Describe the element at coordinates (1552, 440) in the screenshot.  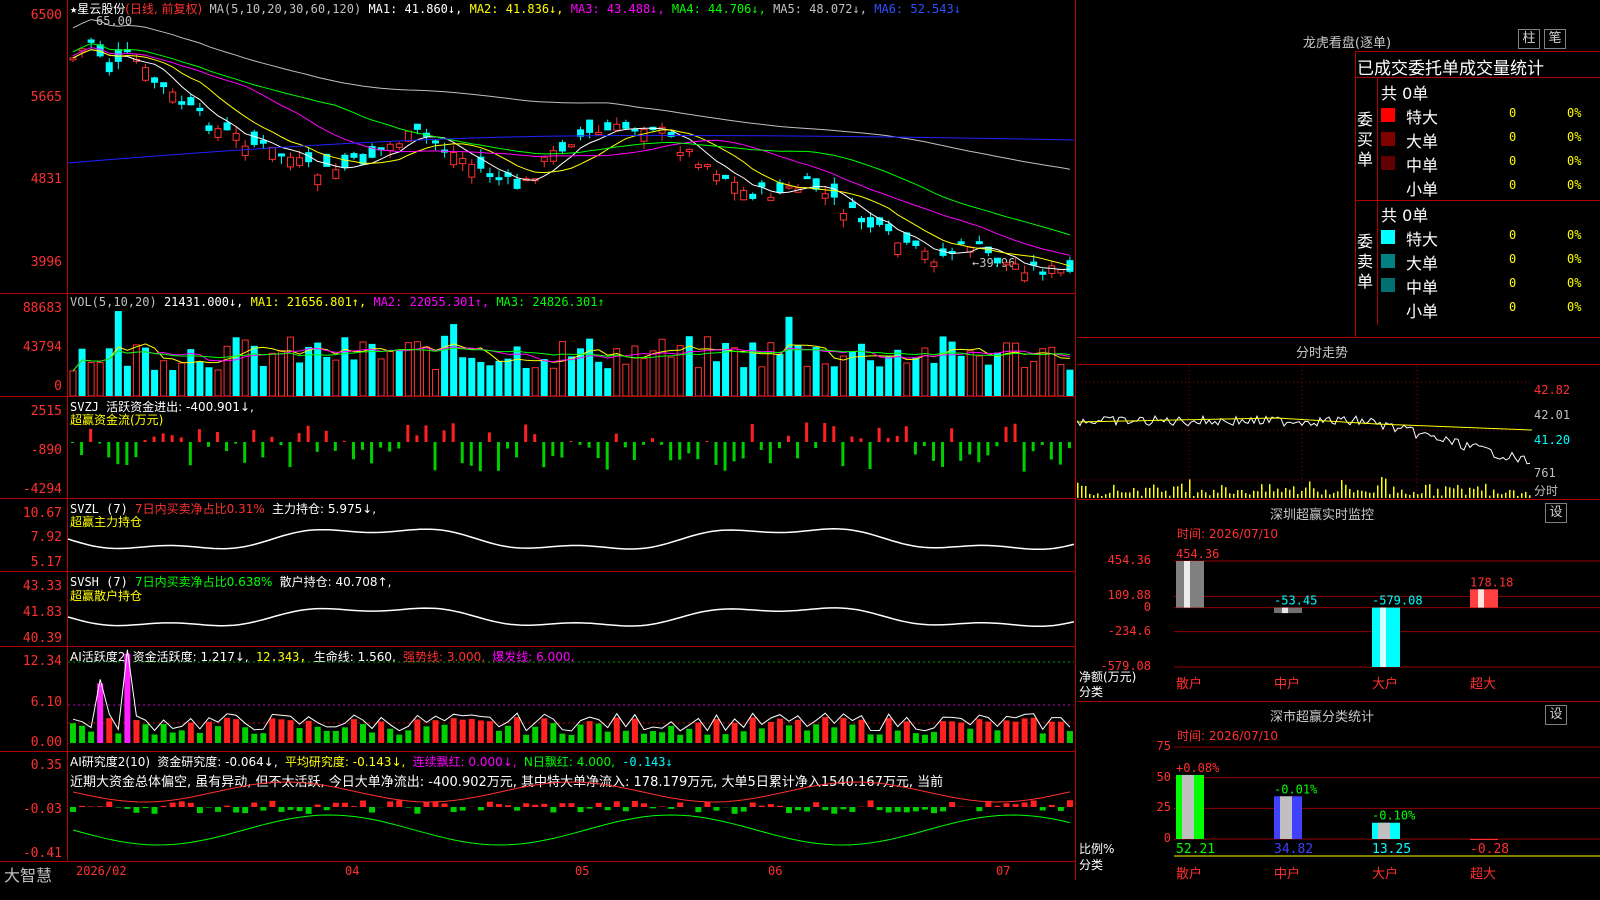
I see `intraday-axis-label: 41.20` at that location.